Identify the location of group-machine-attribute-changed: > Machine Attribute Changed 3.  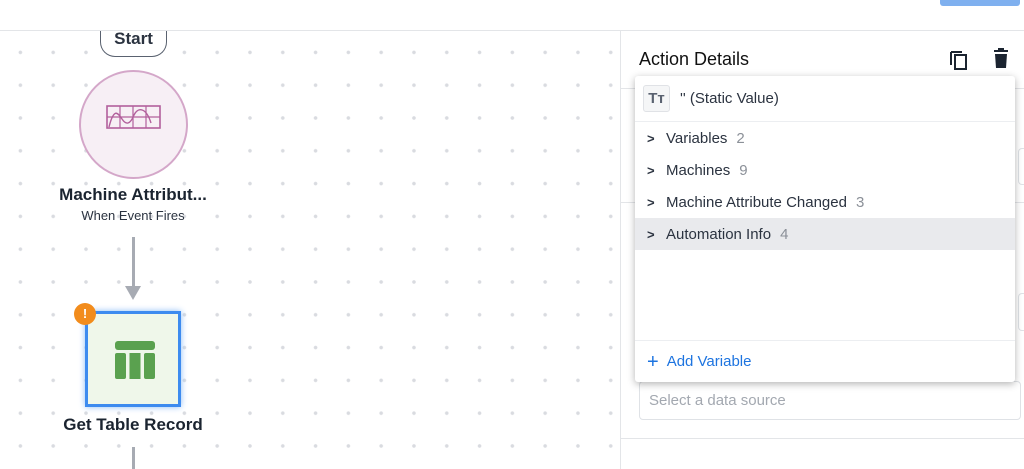
(825, 202).